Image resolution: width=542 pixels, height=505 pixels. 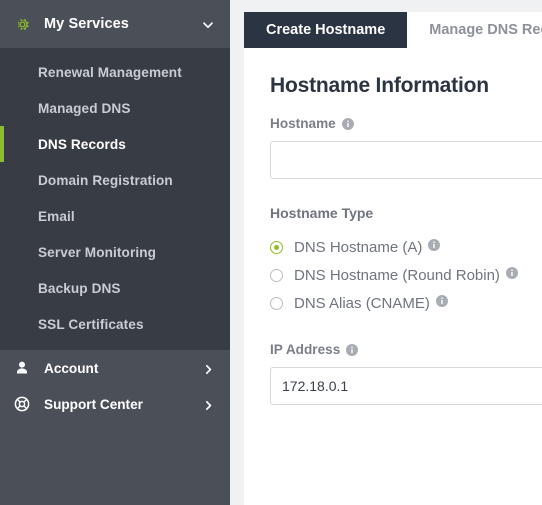 What do you see at coordinates (115, 427) in the screenshot?
I see `sidebar-bottom-section: Account Support Center` at bounding box center [115, 427].